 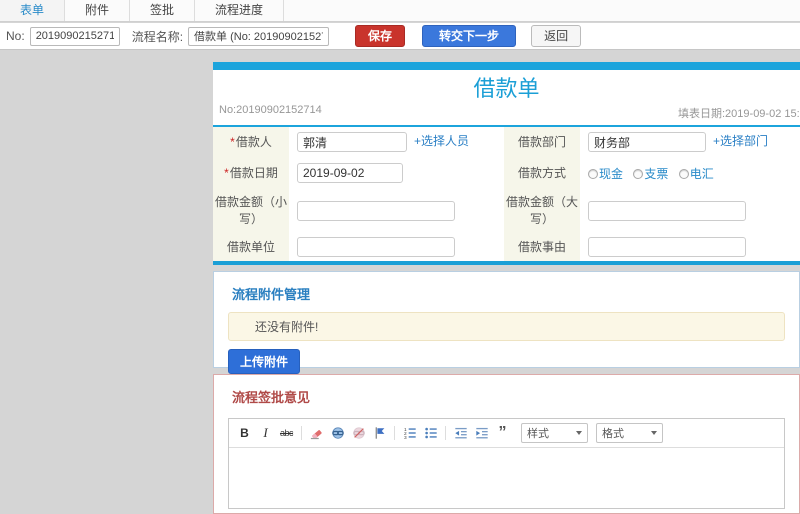 What do you see at coordinates (271, 294) in the screenshot?
I see `attachment-panel-title: 流程附件管理` at bounding box center [271, 294].